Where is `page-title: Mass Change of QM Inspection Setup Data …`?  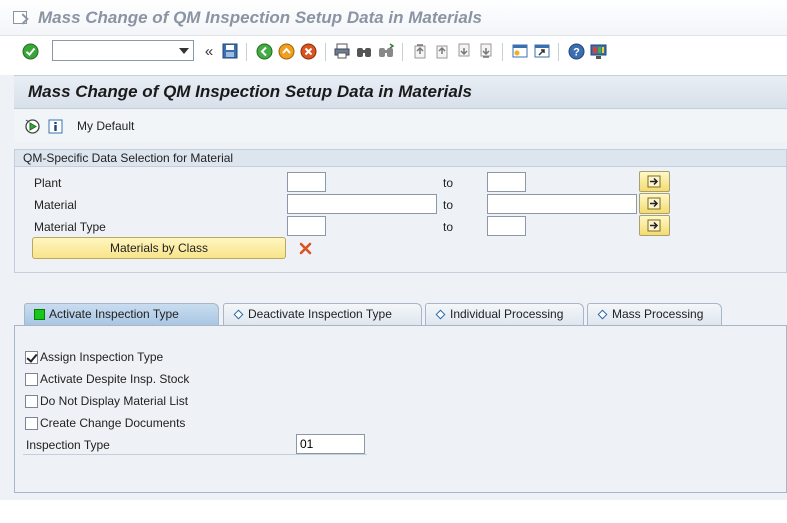 page-title: Mass Change of QM Inspection Setup Data … is located at coordinates (250, 91).